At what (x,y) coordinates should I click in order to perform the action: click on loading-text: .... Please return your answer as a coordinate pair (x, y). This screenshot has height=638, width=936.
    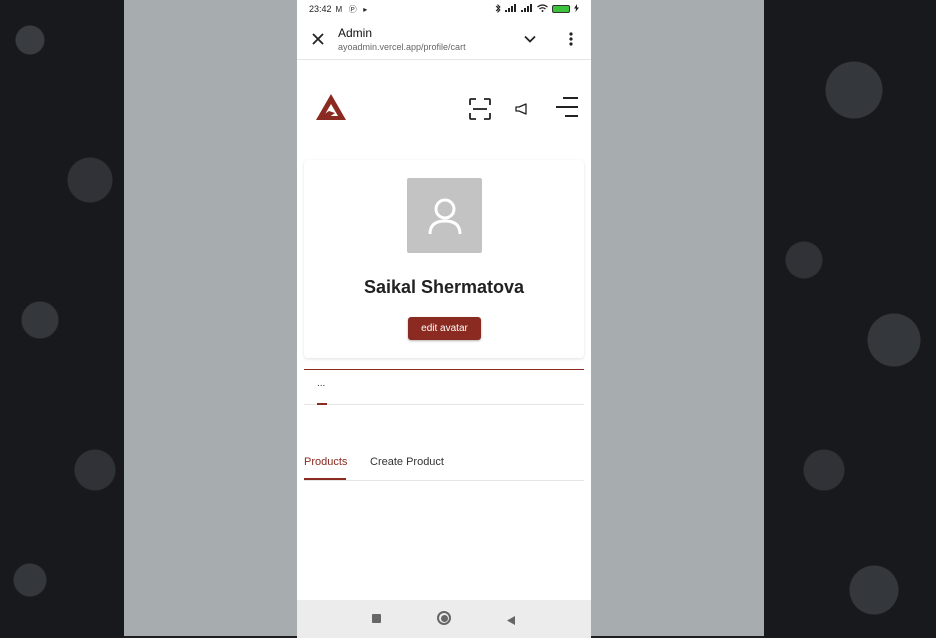
    Looking at the image, I should click on (321, 383).